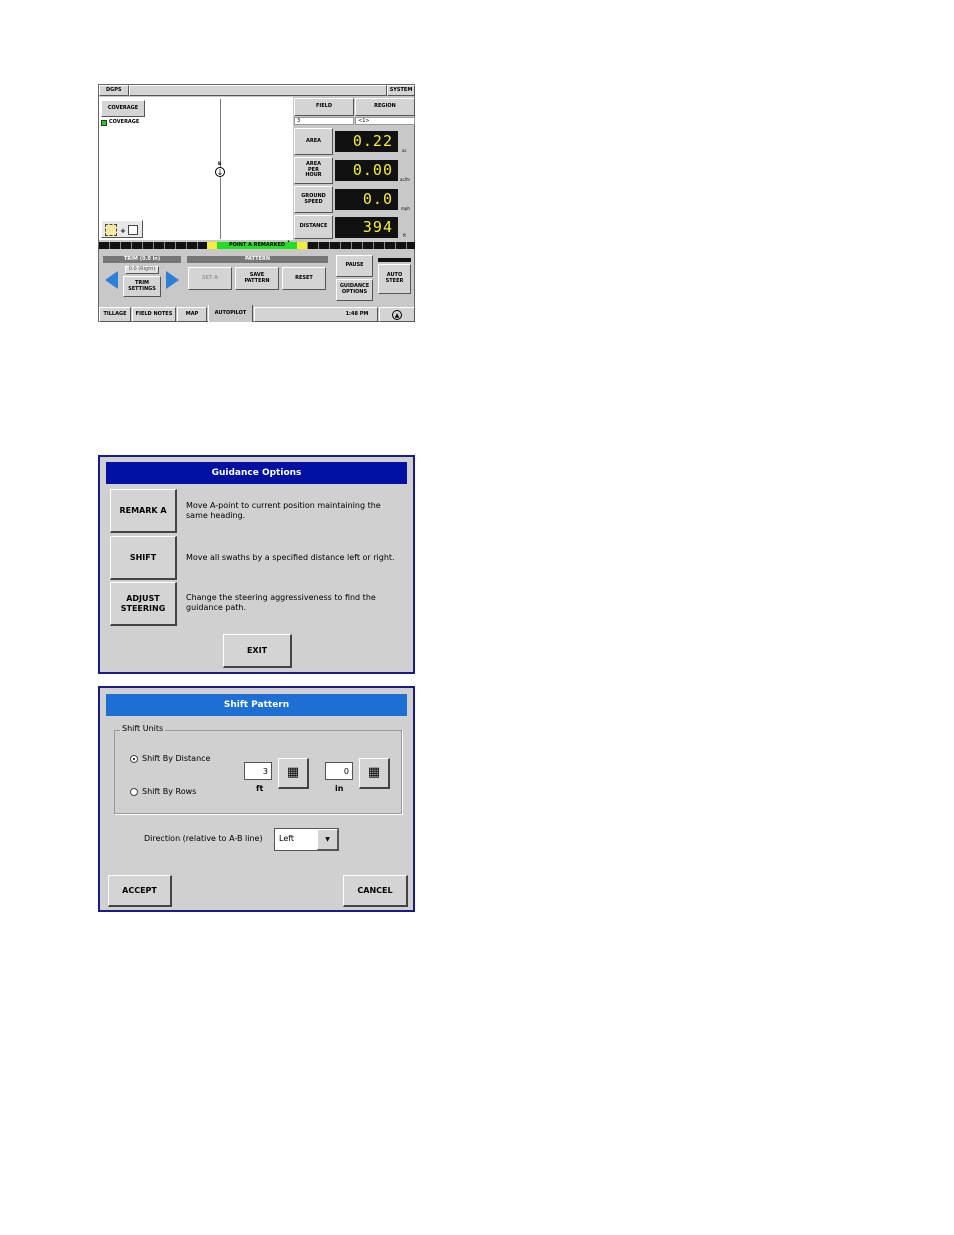 The width and height of the screenshot is (954, 1235). Describe the element at coordinates (385, 107) in the screenshot. I see `region-button: REGION` at that location.